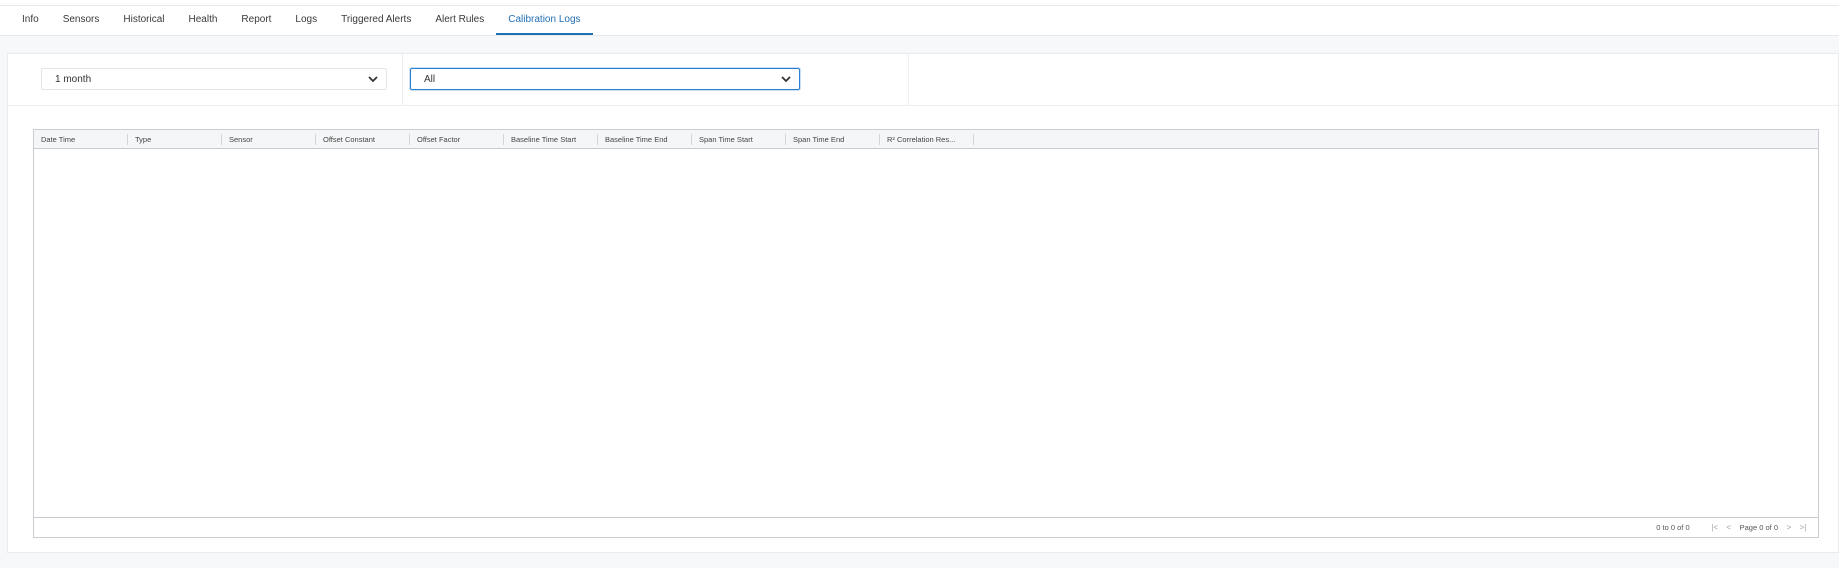 The image size is (1839, 568). Describe the element at coordinates (269, 139) in the screenshot. I see `column-header-sensor: Sensor` at that location.